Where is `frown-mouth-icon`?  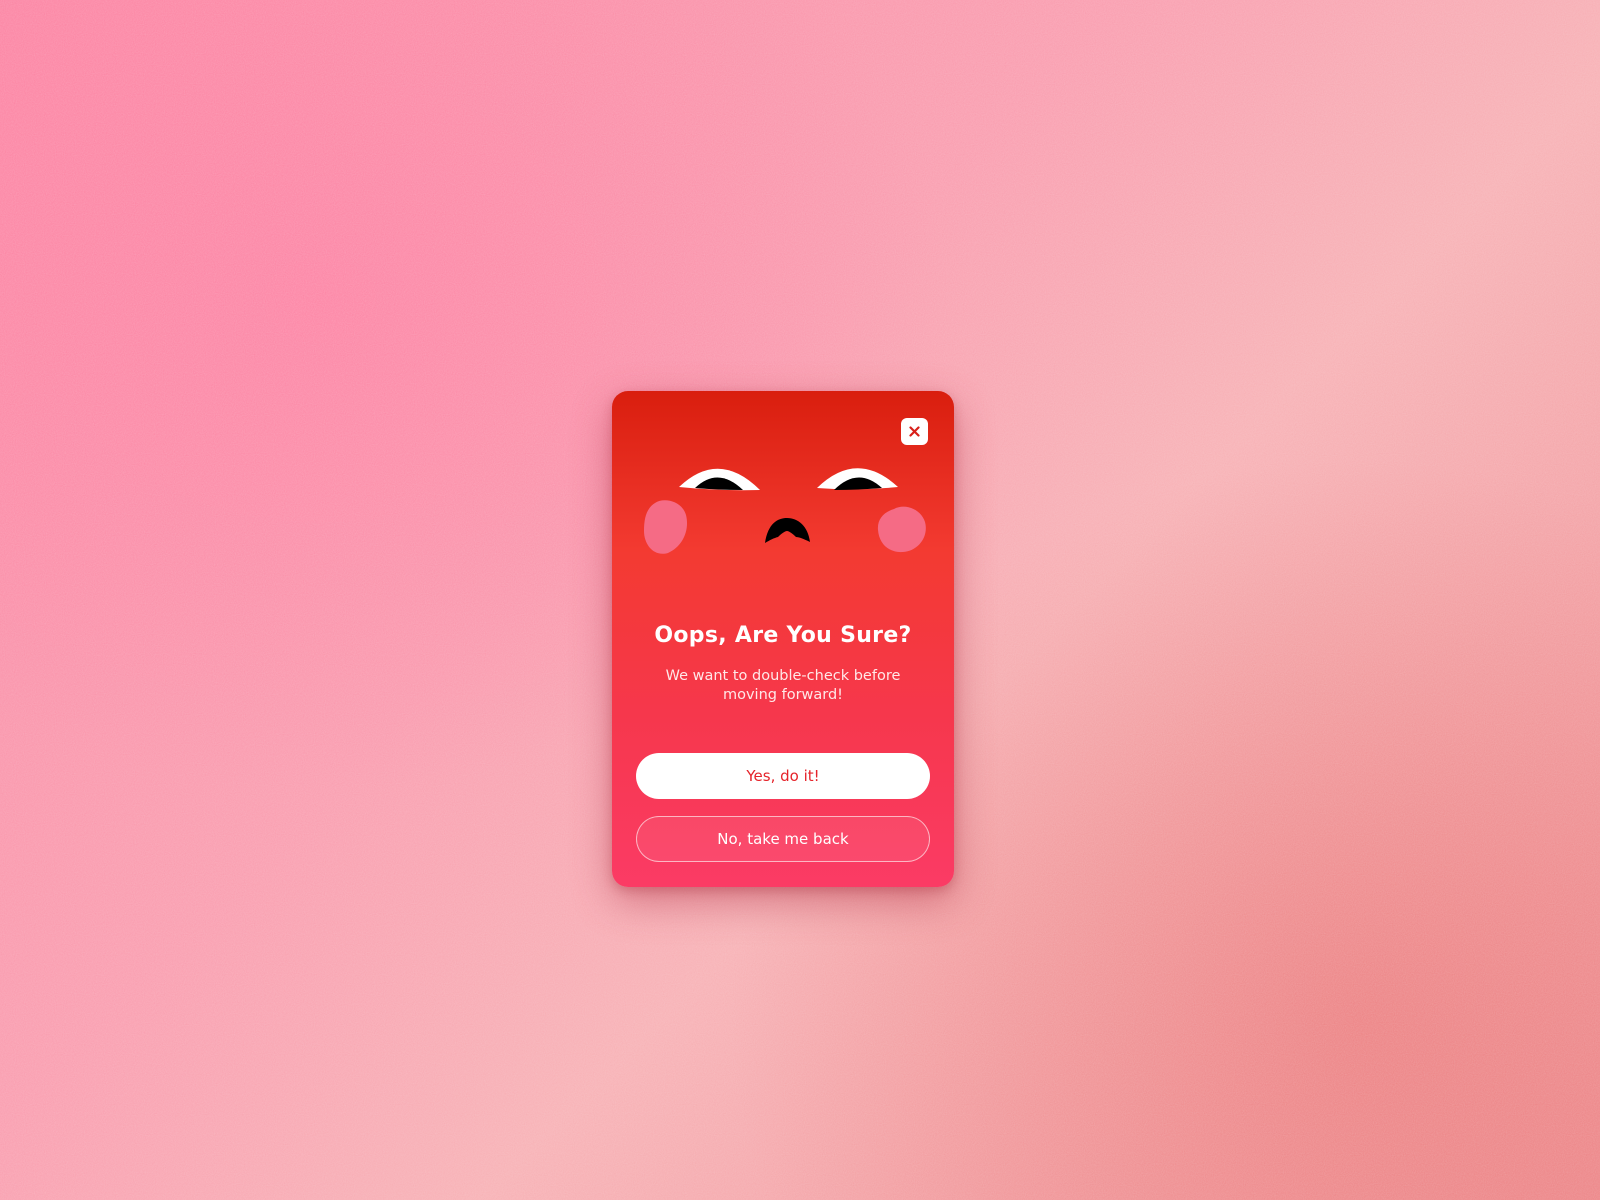
frown-mouth-icon is located at coordinates (787, 530).